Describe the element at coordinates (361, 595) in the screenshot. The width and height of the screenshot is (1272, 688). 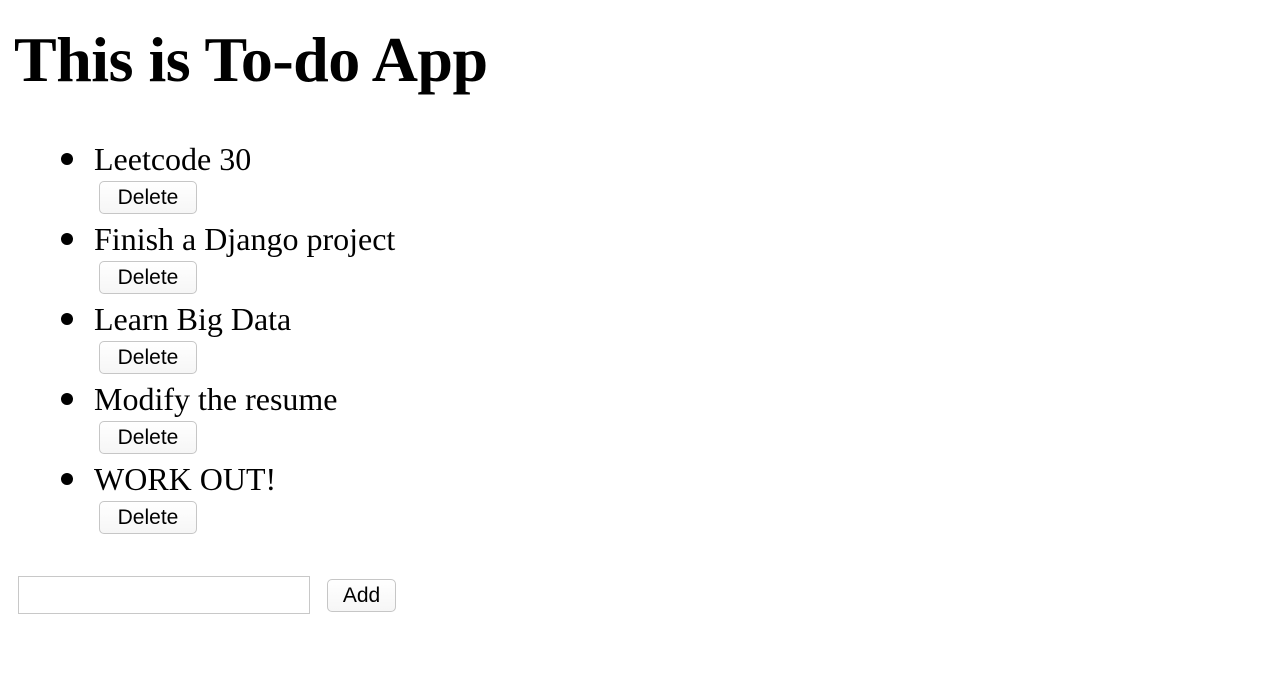
I see `add-button: Add` at that location.